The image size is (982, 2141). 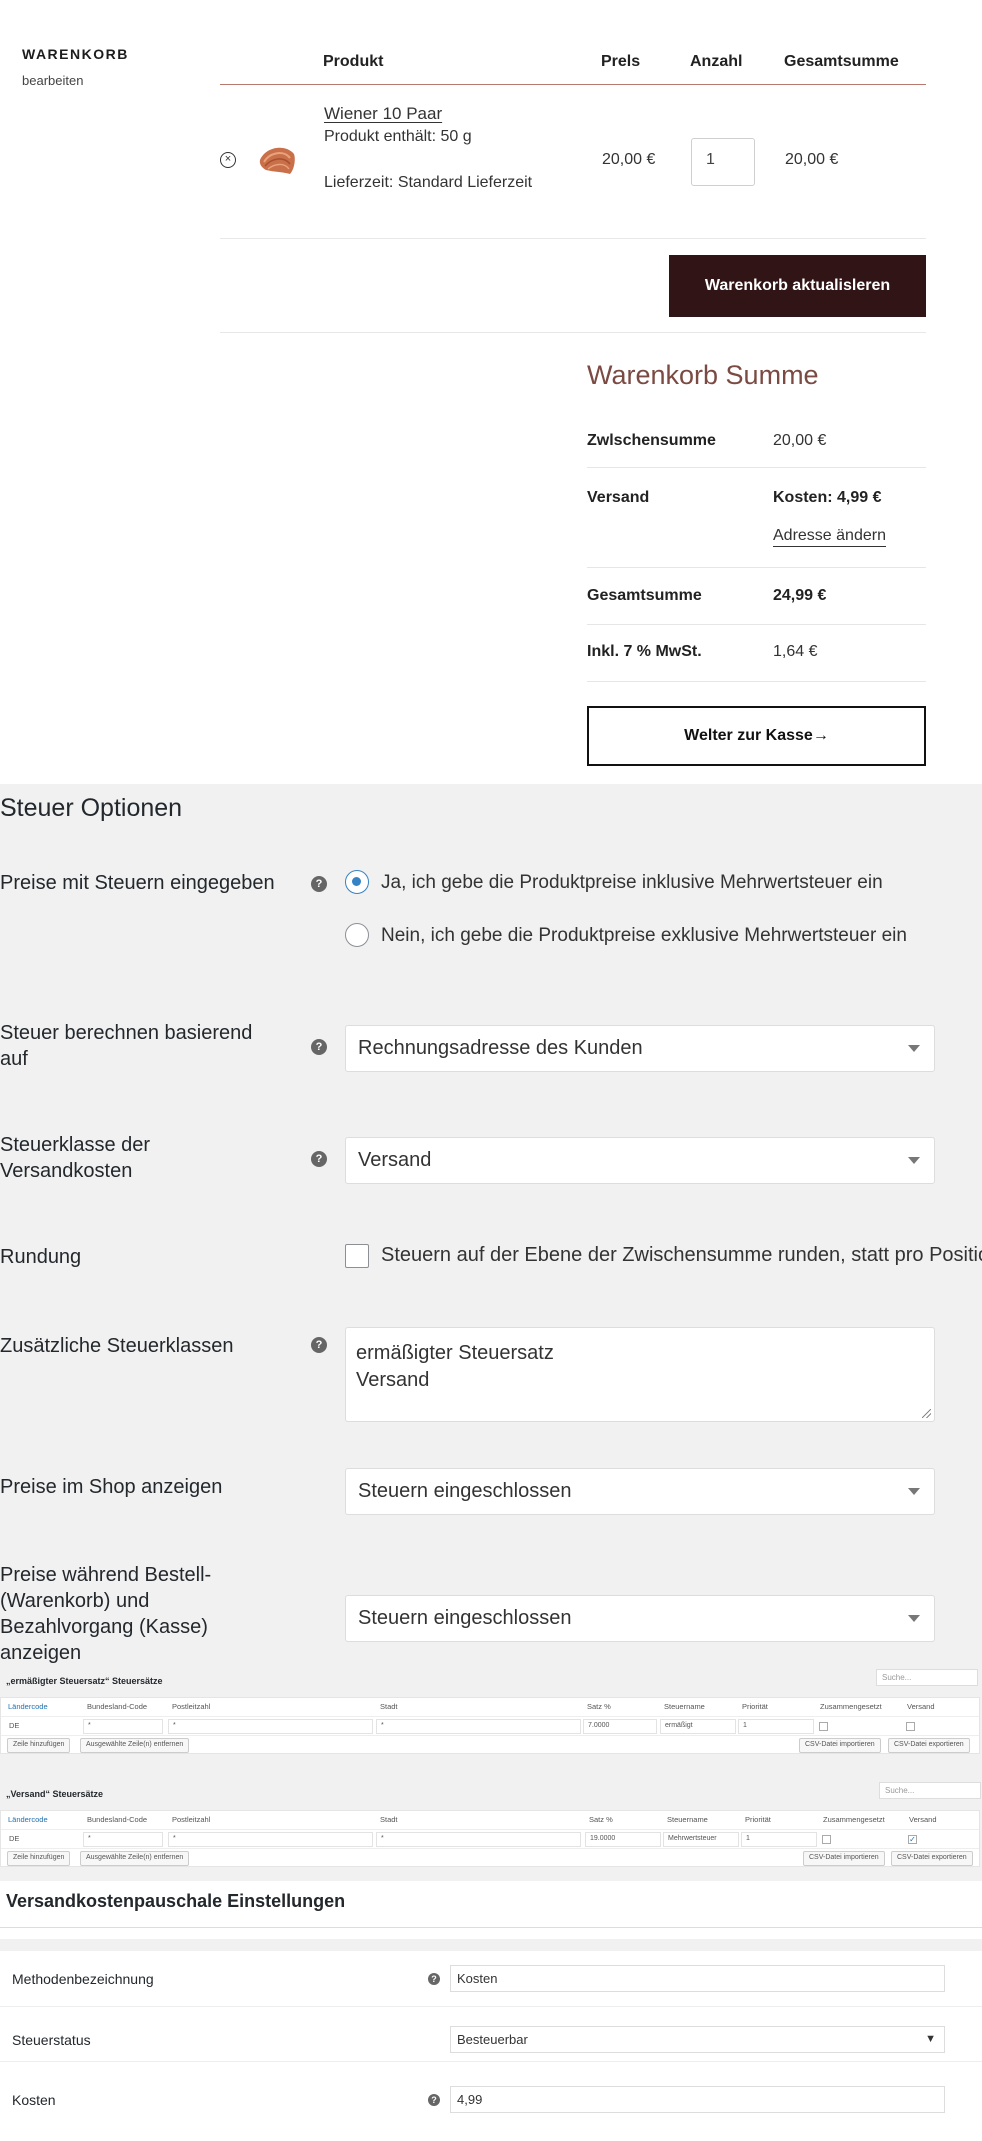 What do you see at coordinates (621, 61) in the screenshot?
I see `header-price: Prels` at bounding box center [621, 61].